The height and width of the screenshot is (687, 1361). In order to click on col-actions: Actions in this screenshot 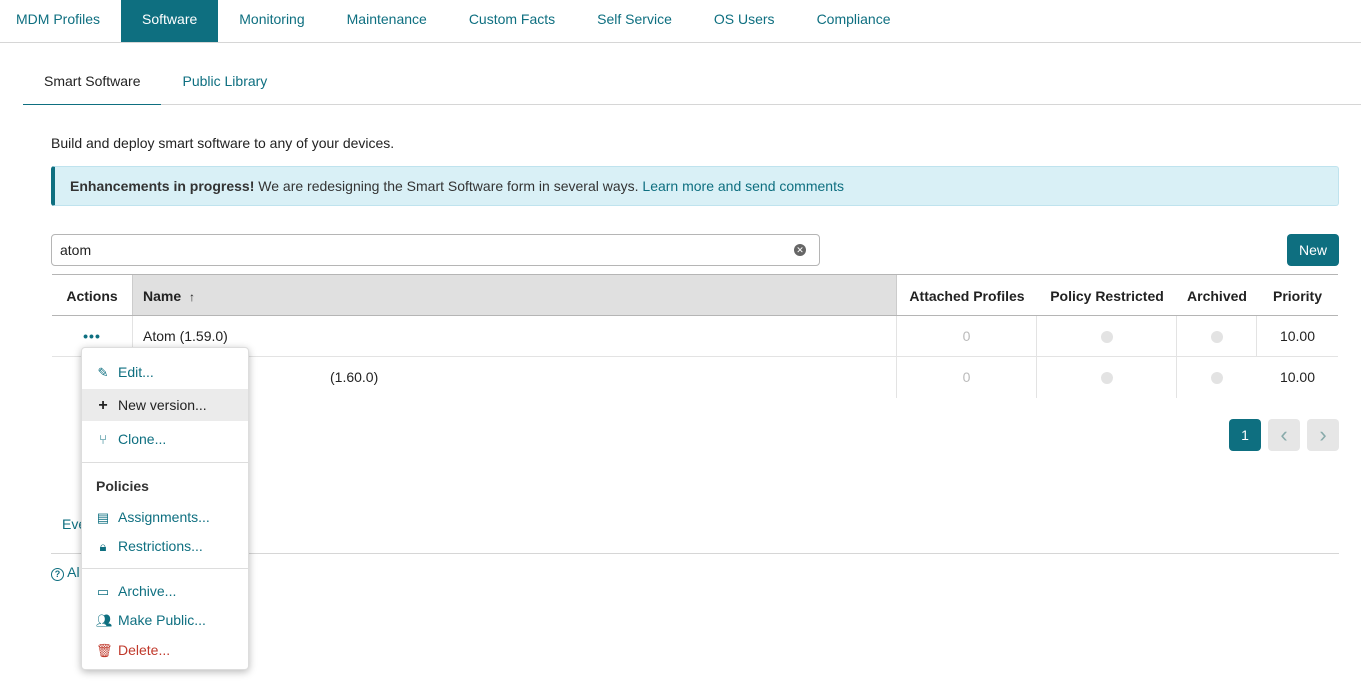, I will do `click(92, 296)`.